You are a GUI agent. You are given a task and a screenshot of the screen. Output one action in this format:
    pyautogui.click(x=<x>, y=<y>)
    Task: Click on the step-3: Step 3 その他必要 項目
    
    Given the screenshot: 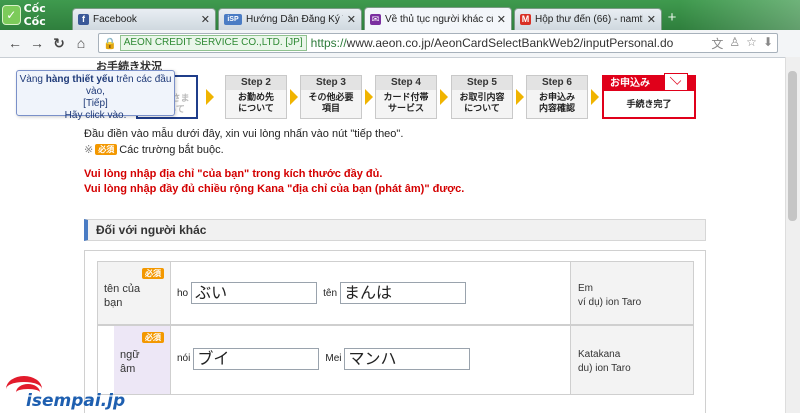 What is the action you would take?
    pyautogui.click(x=331, y=97)
    